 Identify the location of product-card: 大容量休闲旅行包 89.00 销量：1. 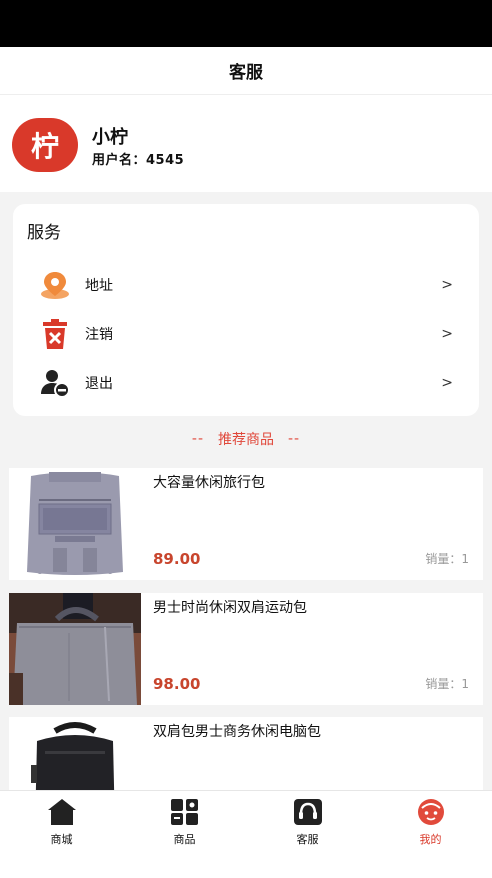
(246, 524).